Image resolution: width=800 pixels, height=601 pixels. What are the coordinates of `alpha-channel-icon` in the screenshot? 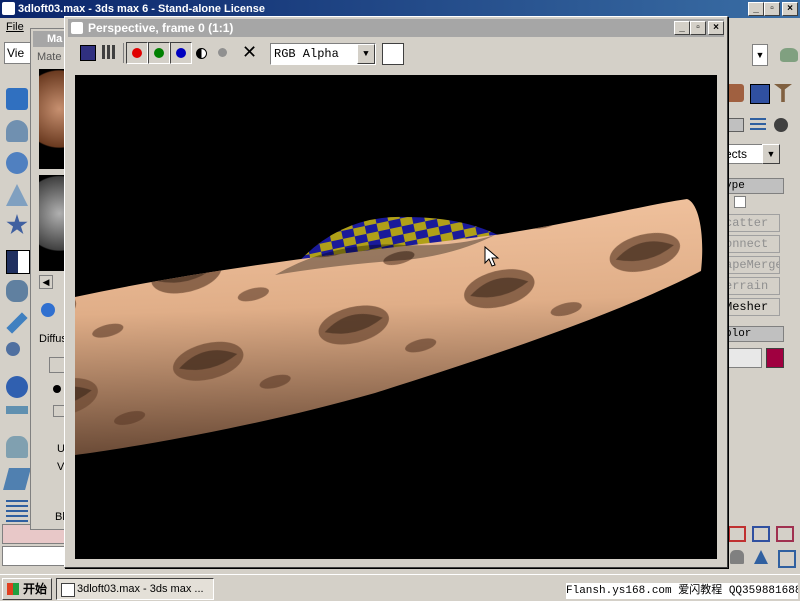 It's located at (201, 53).